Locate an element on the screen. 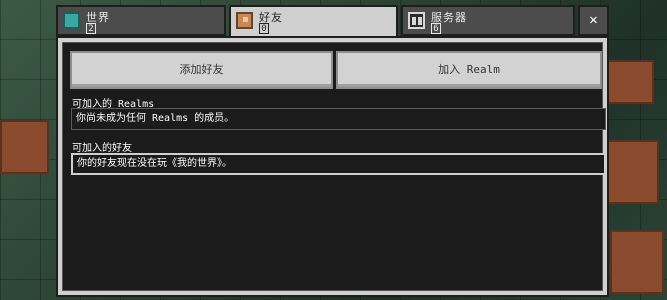 This screenshot has width=667, height=300. close-button: ✕ is located at coordinates (593, 20).